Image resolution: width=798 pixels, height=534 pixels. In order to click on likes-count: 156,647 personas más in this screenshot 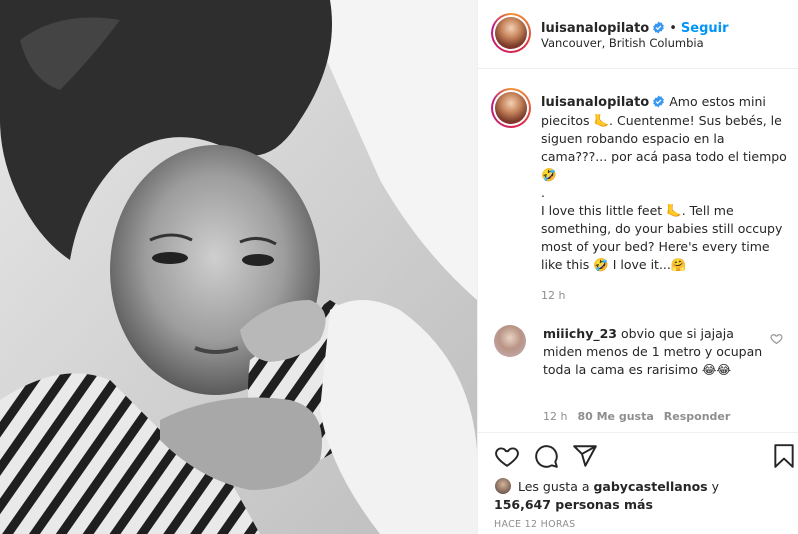, I will do `click(573, 504)`.